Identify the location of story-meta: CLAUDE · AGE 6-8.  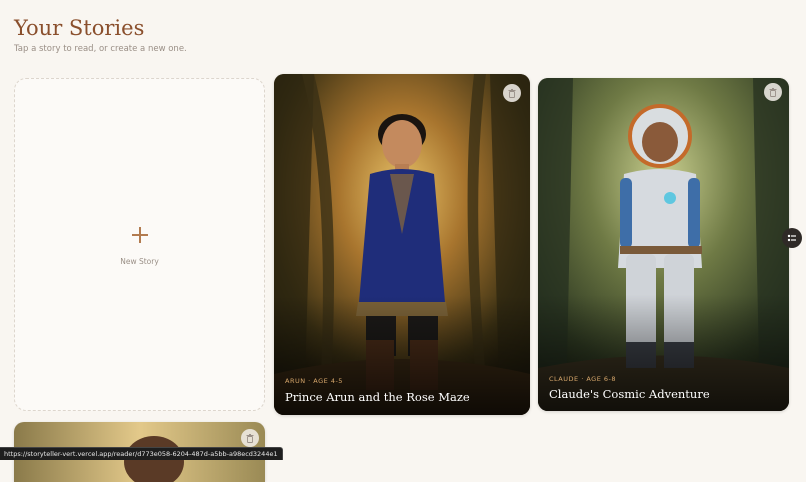
(582, 379).